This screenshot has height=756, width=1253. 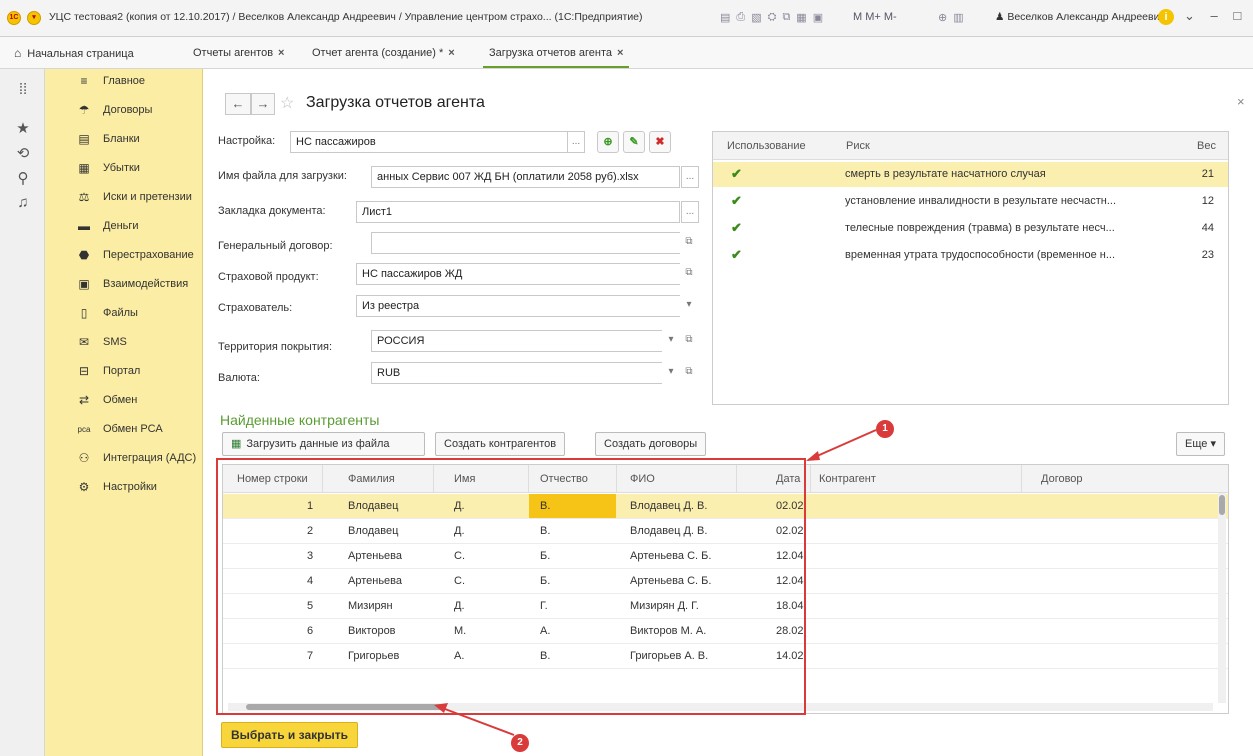 I want to click on annotation-badge-1: 1, so click(x=885, y=429).